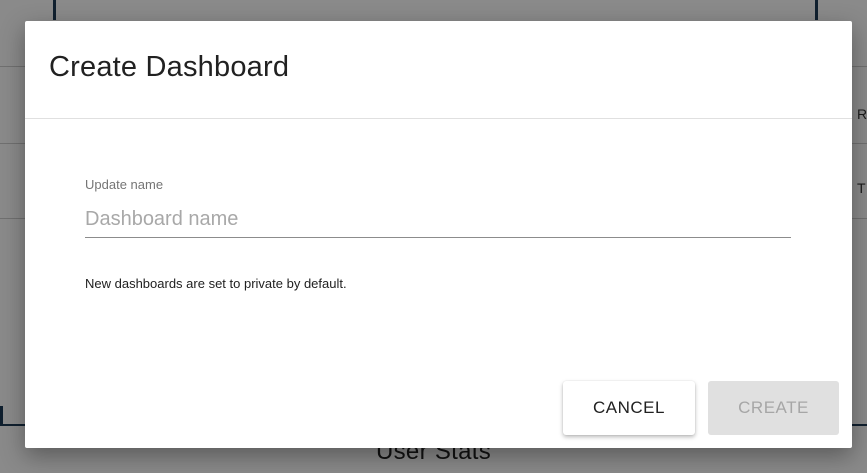 Image resolution: width=867 pixels, height=473 pixels. Describe the element at coordinates (438, 118) in the screenshot. I see `dialog-divider` at that location.